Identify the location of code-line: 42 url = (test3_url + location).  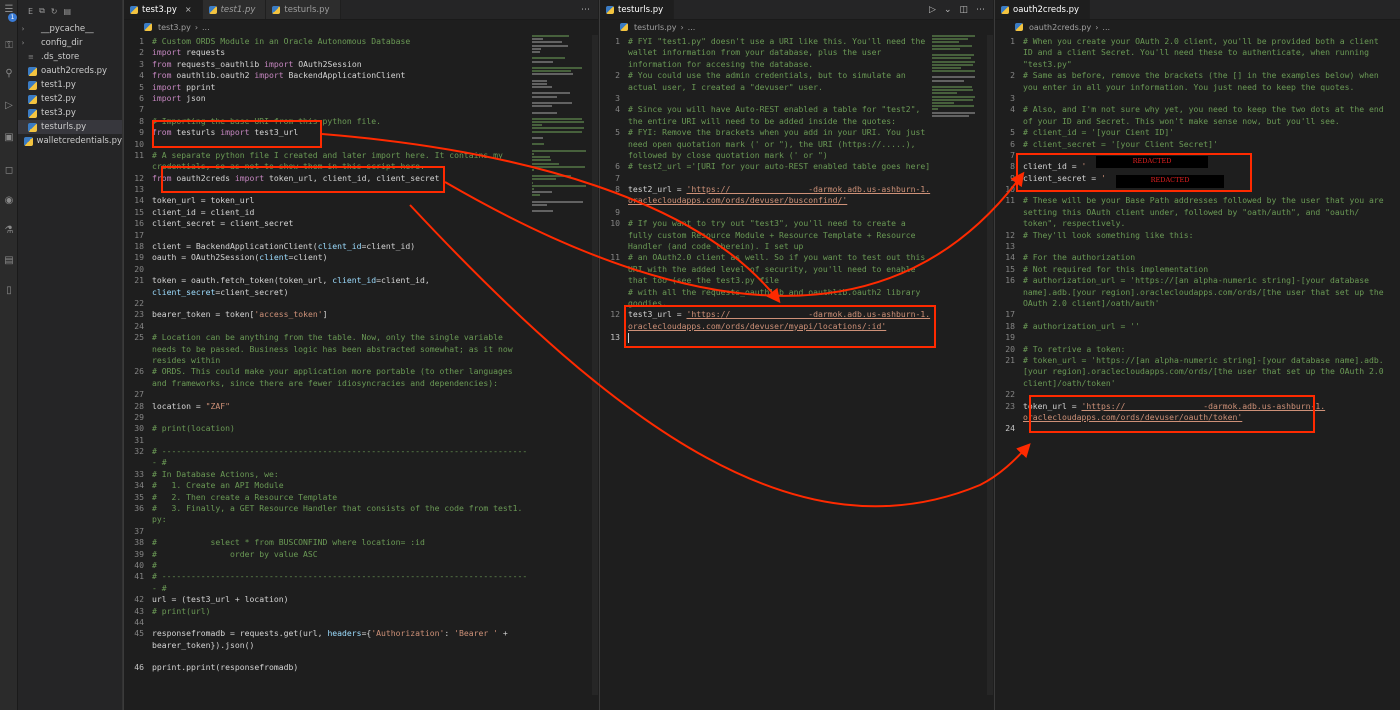
(361, 599).